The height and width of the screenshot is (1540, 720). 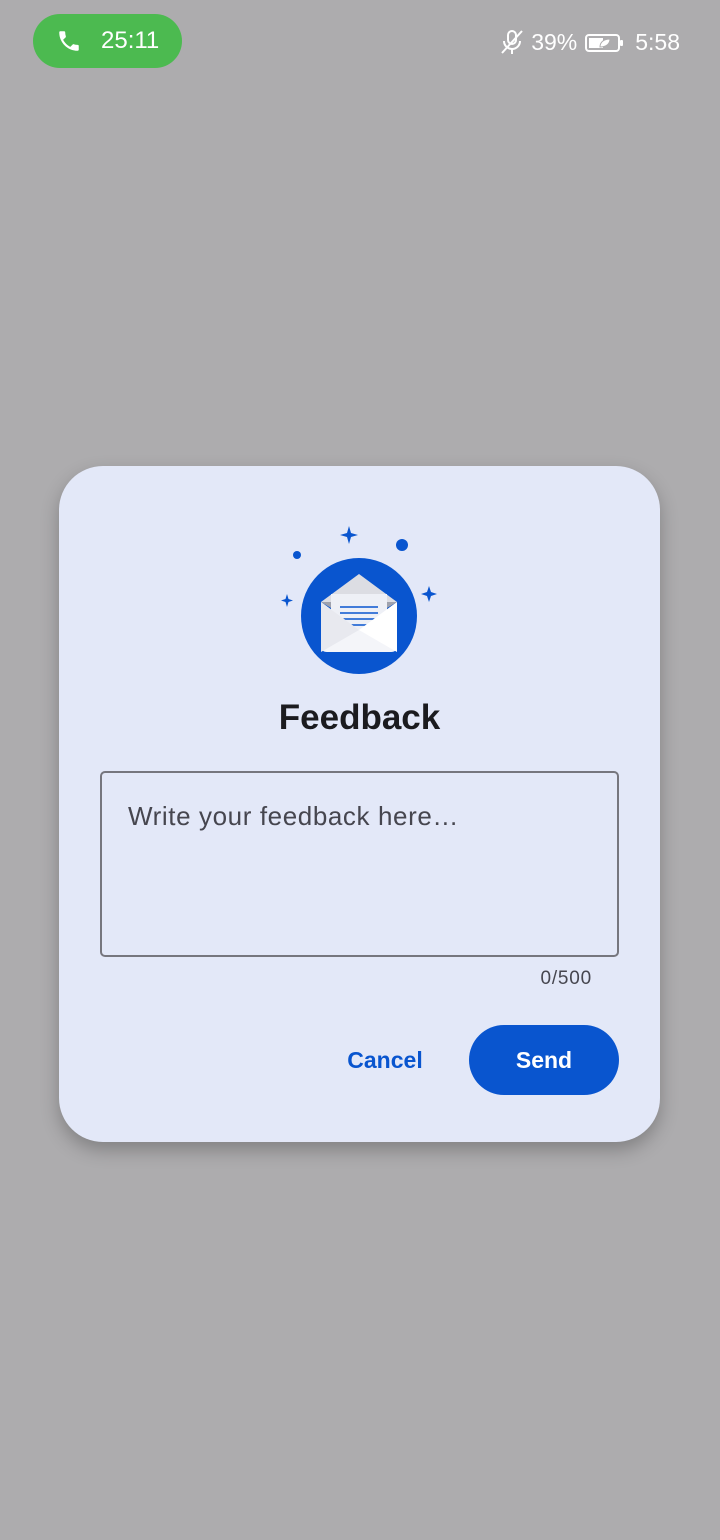 I want to click on send-button: Send, so click(x=544, y=1060).